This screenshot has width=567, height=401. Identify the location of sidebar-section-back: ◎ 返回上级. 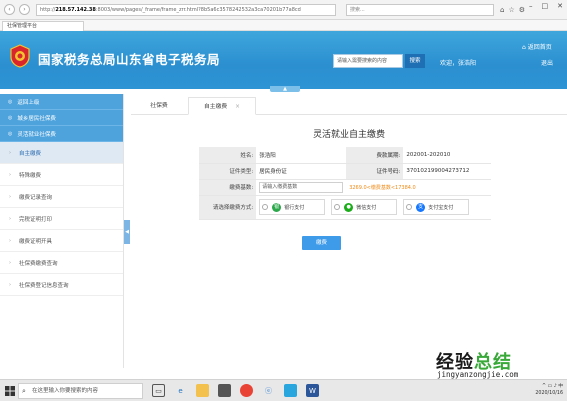
(61, 102).